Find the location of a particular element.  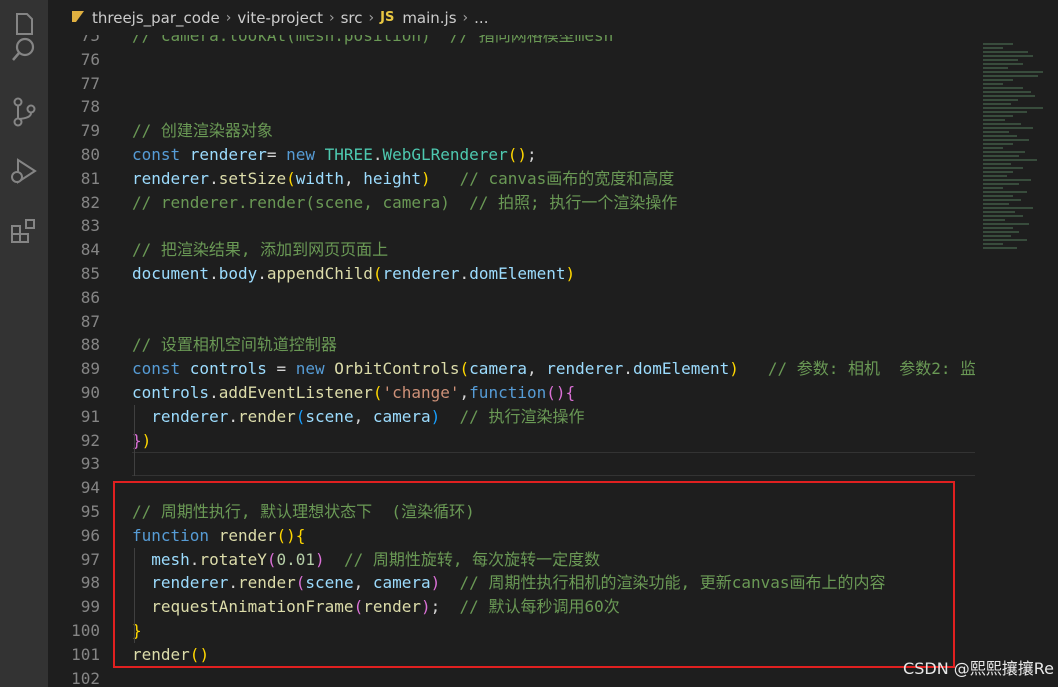

code-text: renderer.render(scene, camera) // 执行渲染操作 is located at coordinates (358, 417).